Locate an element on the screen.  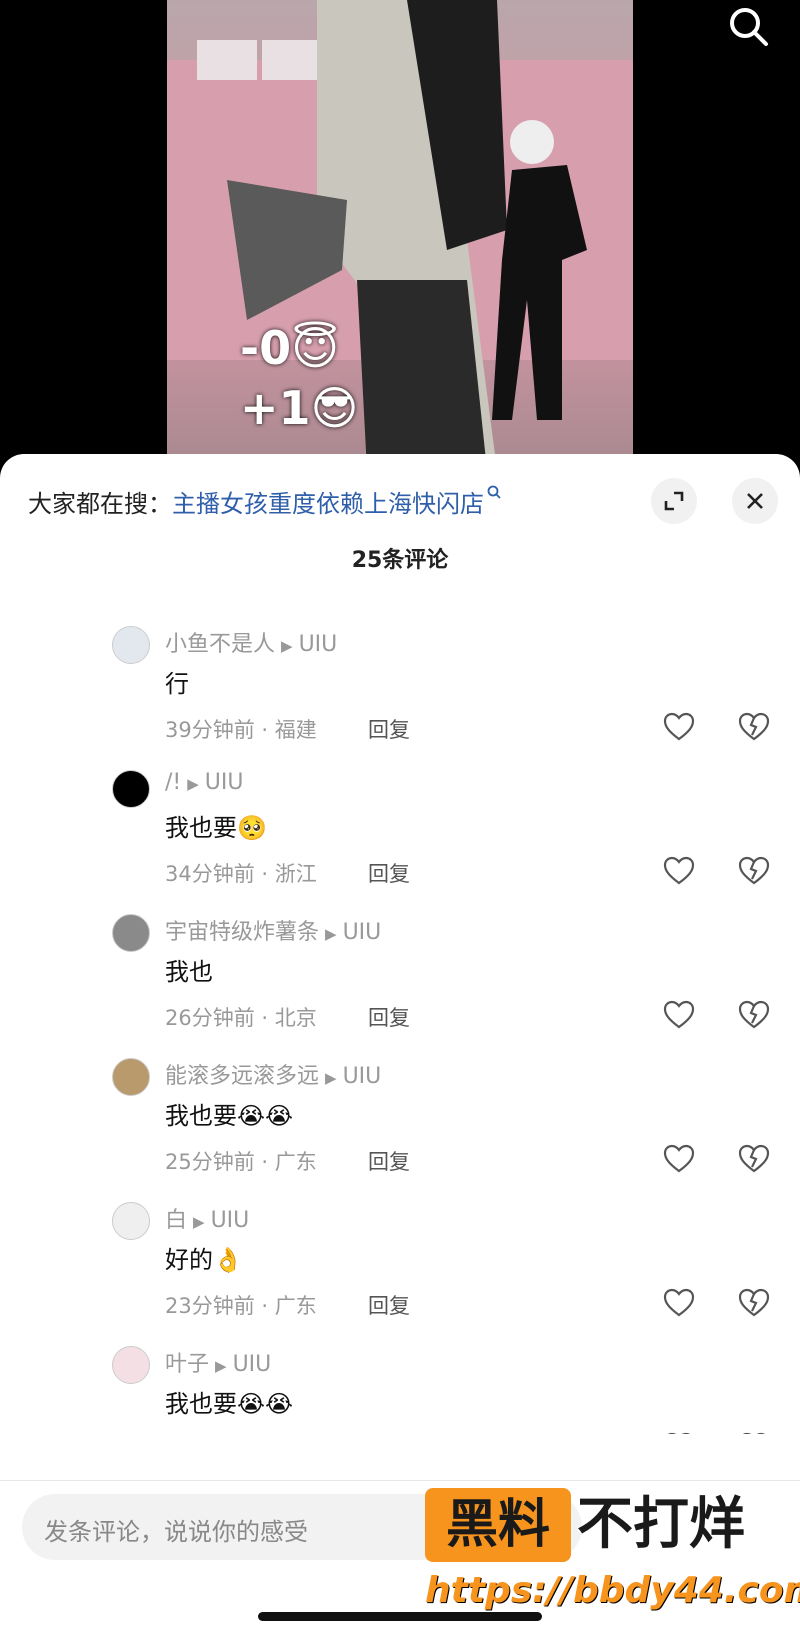
comment-text: 我也要😭😭 is located at coordinates (229, 1116).